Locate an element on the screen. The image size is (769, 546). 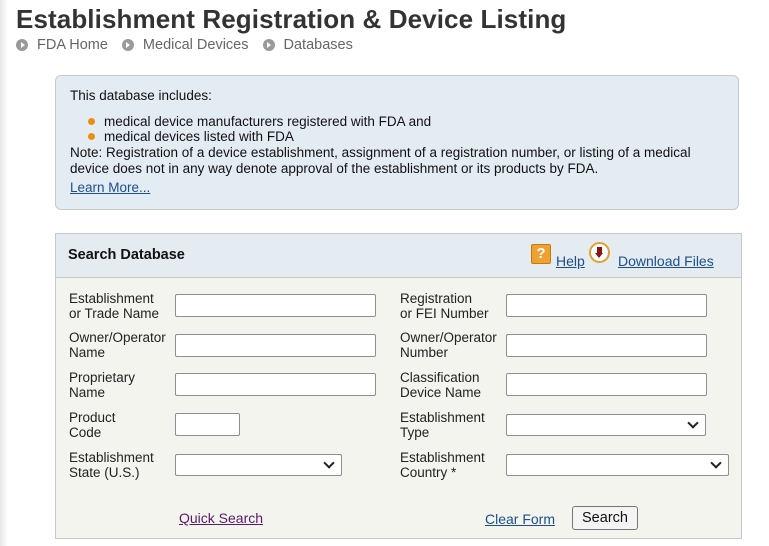
product-code-label: Product Code is located at coordinates (92, 425).